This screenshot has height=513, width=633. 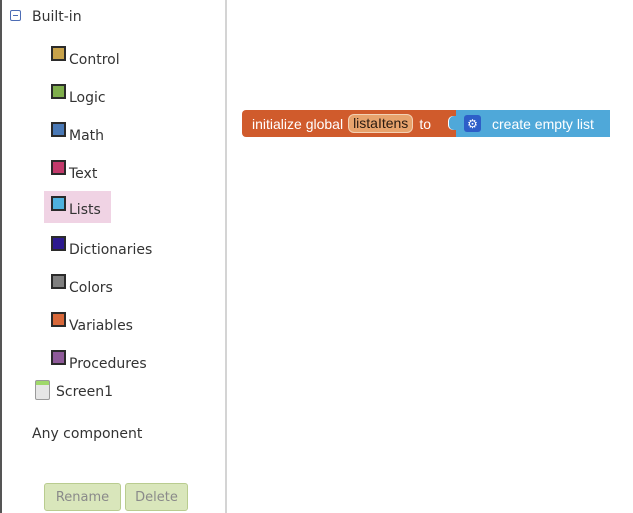 What do you see at coordinates (58, 319) in the screenshot?
I see `variables-swatch-icon` at bounding box center [58, 319].